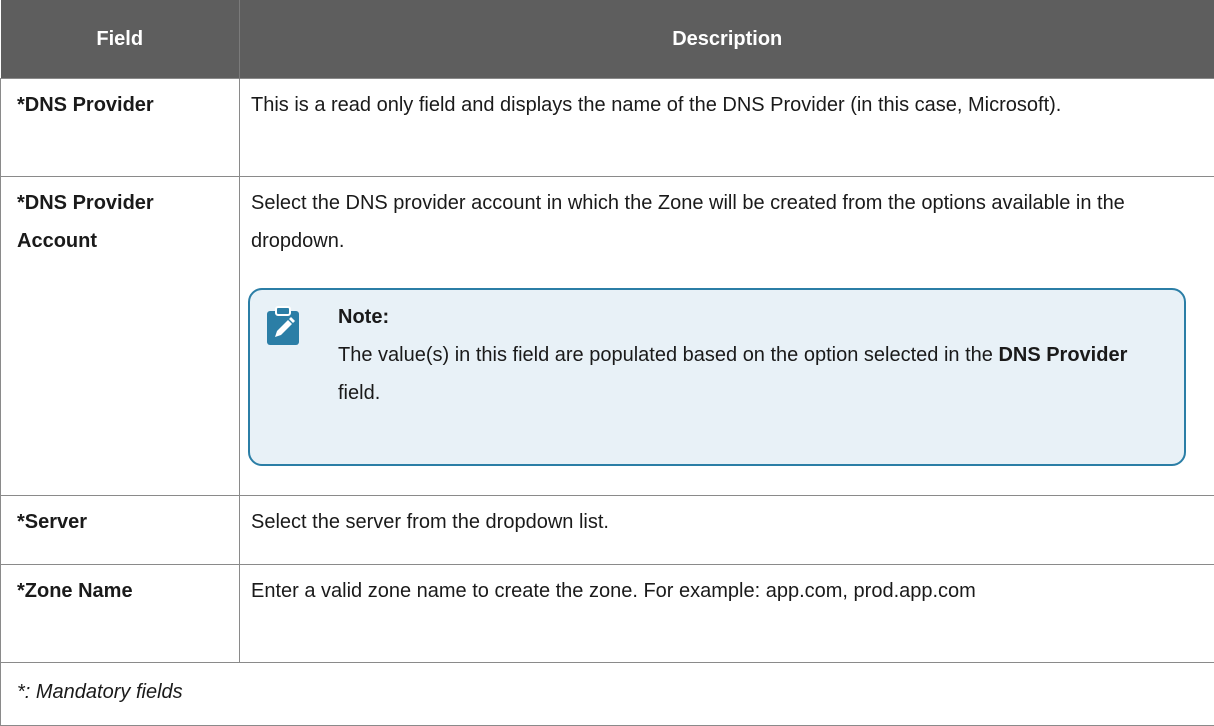 The height and width of the screenshot is (726, 1214). Describe the element at coordinates (359, 393) in the screenshot. I see `note-text-after: field.` at that location.